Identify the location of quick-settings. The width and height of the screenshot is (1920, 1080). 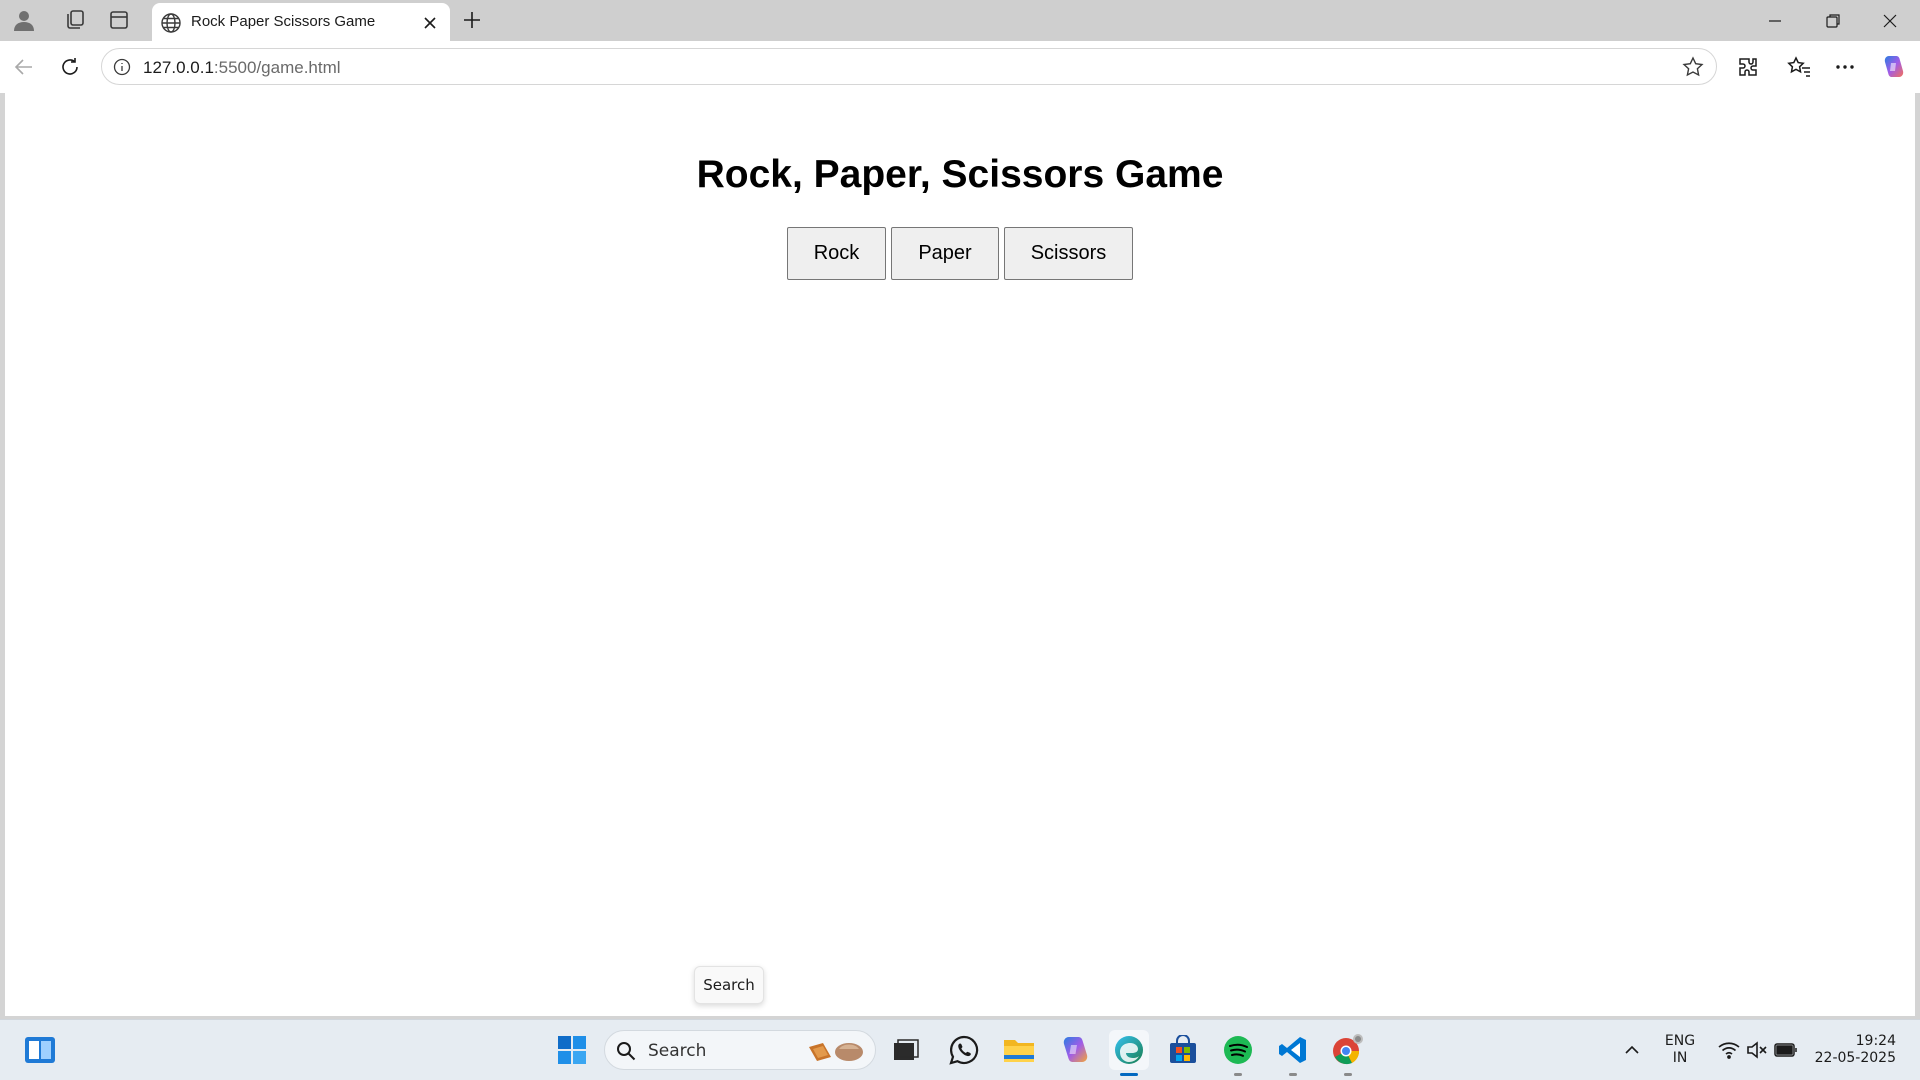
(1758, 1050).